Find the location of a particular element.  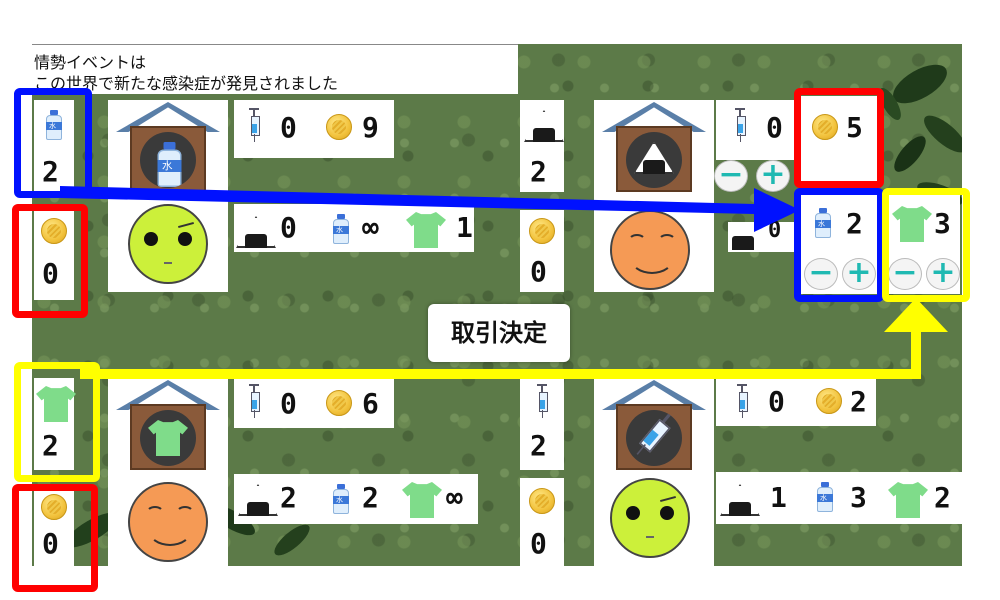

yellow-arrow-line is located at coordinates (500, 354).